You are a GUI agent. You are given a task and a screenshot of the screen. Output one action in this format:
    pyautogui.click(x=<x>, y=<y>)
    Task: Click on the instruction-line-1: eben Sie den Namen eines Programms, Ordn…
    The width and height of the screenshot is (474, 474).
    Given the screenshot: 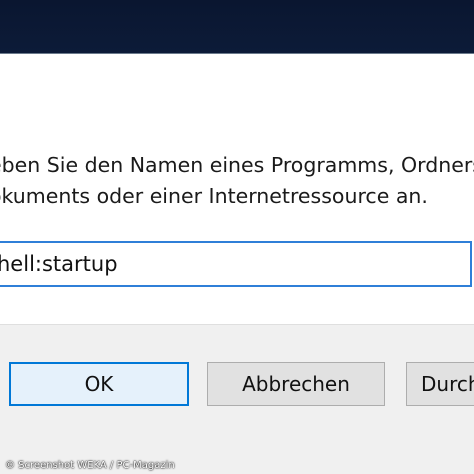 What is the action you would take?
    pyautogui.click(x=237, y=165)
    